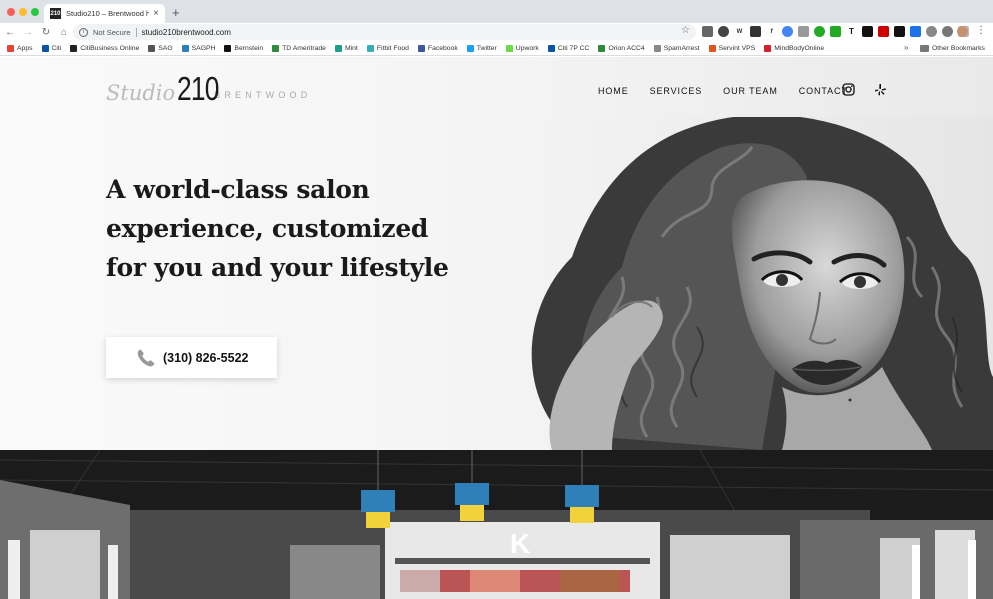 The width and height of the screenshot is (993, 599). I want to click on bookmark-label: Upwork, so click(527, 48).